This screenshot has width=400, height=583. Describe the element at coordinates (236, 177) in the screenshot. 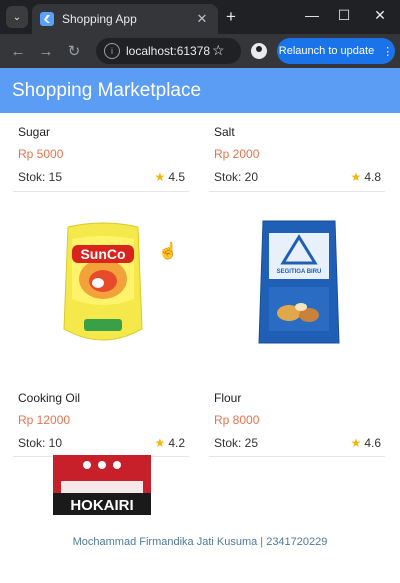

I see `product-stock: Stok: 20` at that location.